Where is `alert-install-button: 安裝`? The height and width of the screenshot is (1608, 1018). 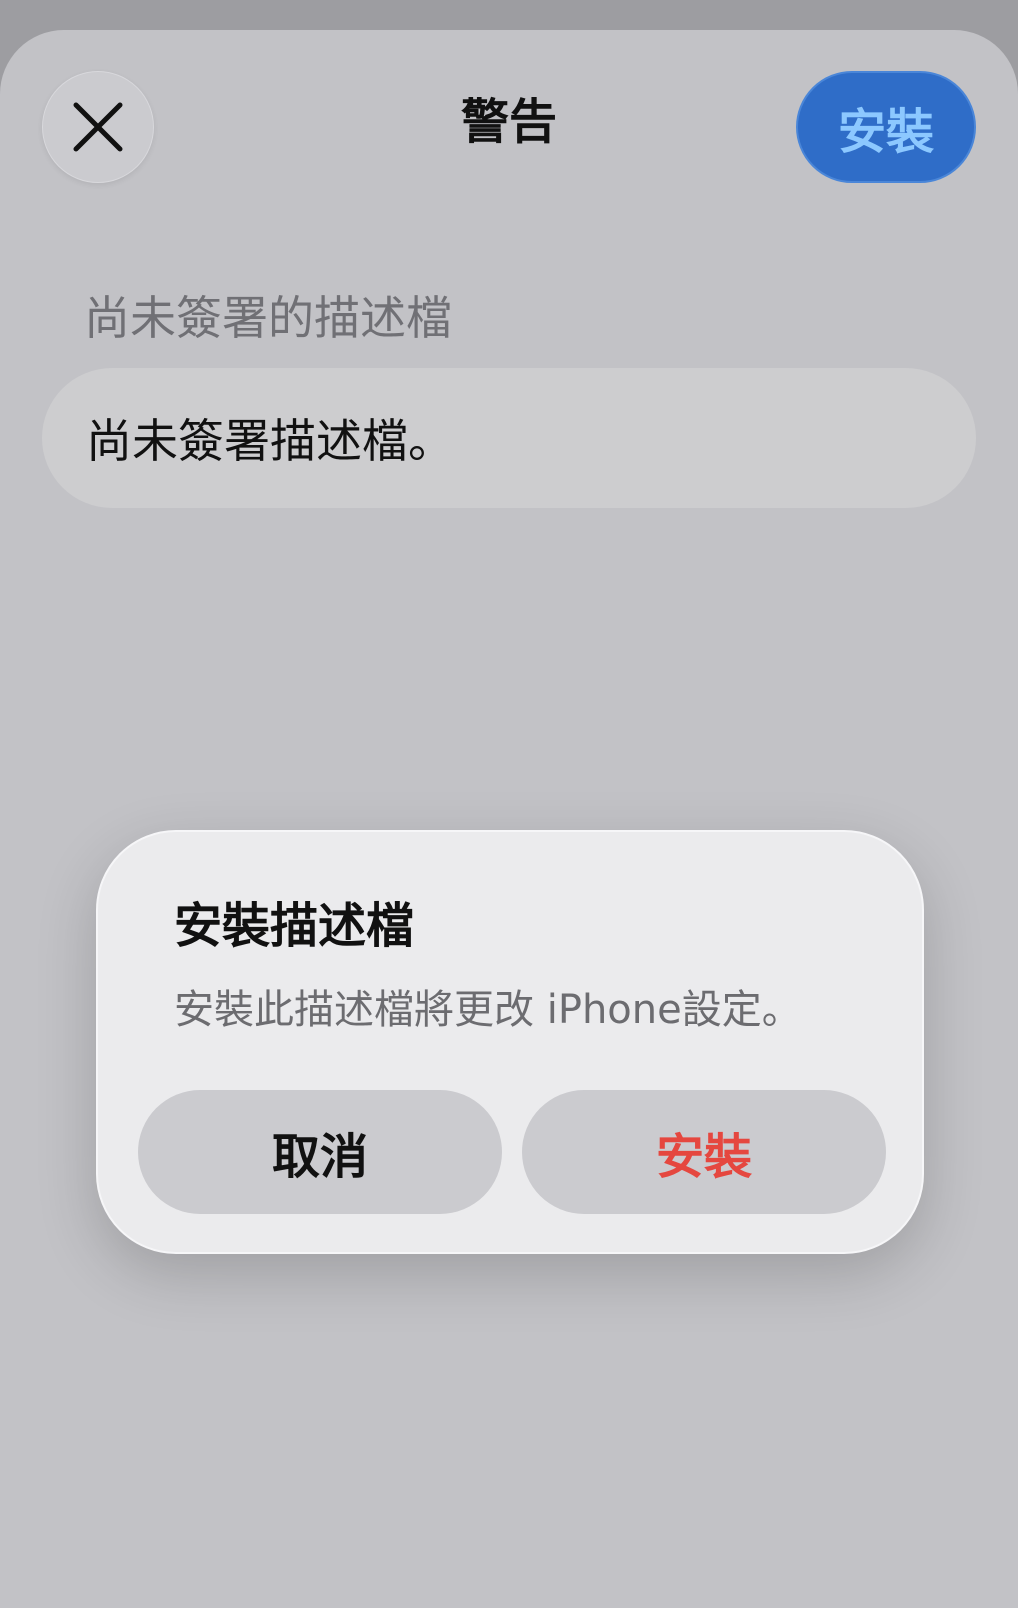
alert-install-button: 安裝 is located at coordinates (704, 1152).